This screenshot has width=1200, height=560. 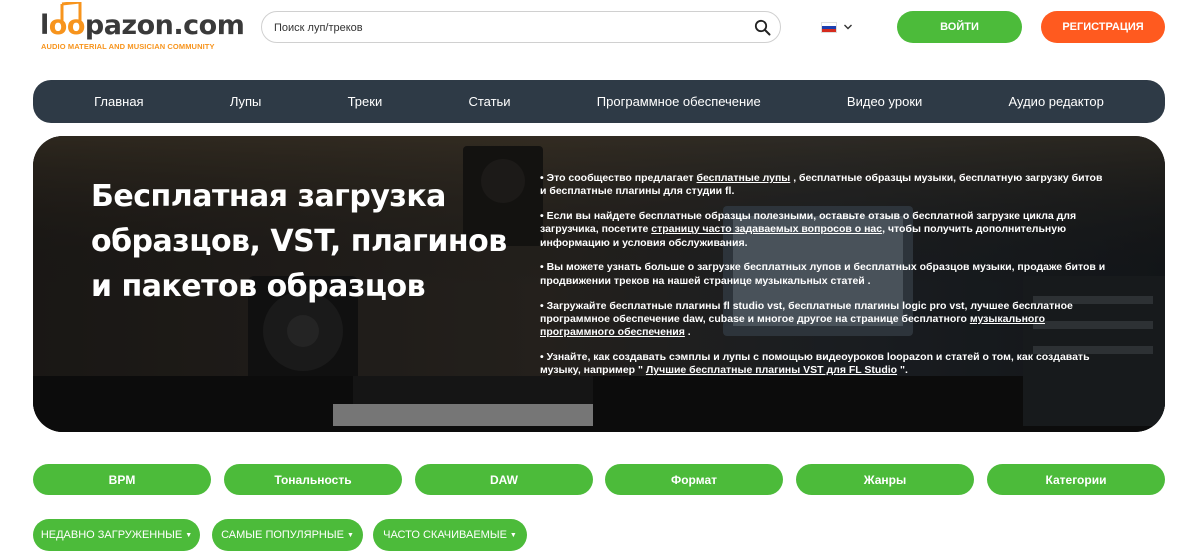 What do you see at coordinates (450, 535) in the screenshot?
I see `sort-downloaded-button: ЧАСТО СКАЧИВАЕМЫЕ ▼` at bounding box center [450, 535].